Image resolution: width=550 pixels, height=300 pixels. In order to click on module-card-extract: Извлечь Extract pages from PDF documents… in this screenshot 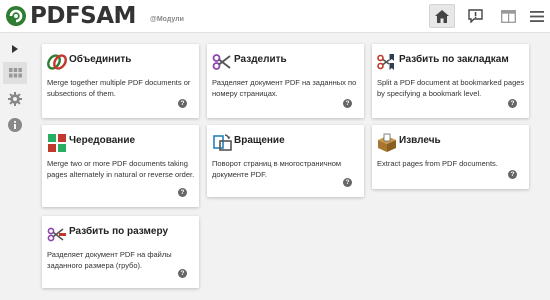, I will do `click(450, 157)`.